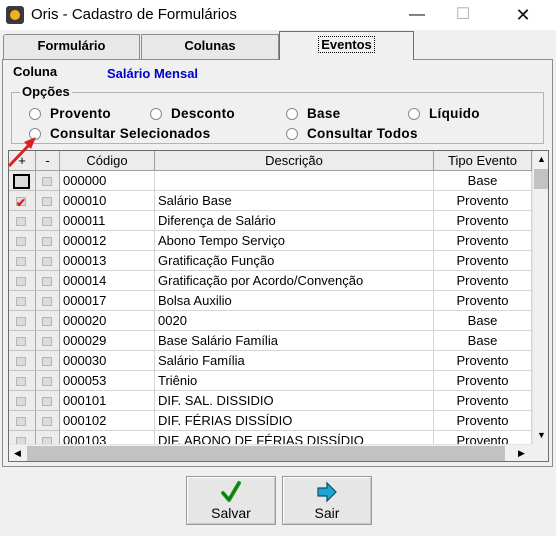 This screenshot has height=536, width=556. I want to click on radio-consultar-selecionados: Consultar Selecionados, so click(119, 133).